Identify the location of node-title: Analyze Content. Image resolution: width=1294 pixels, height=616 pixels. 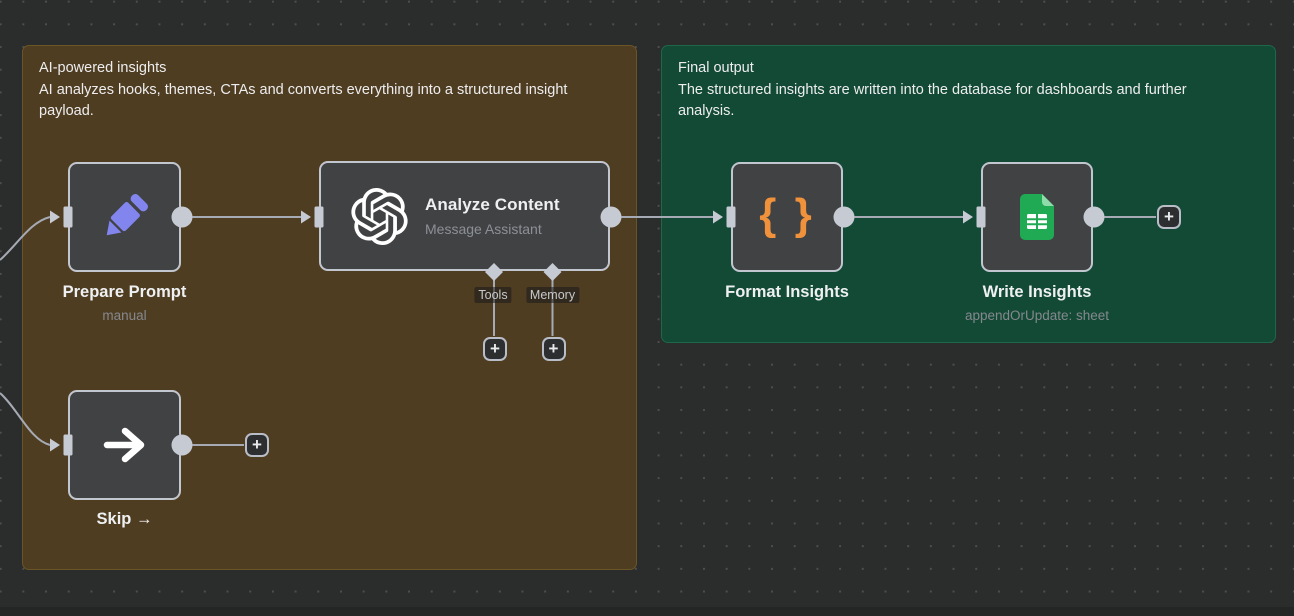
(492, 204).